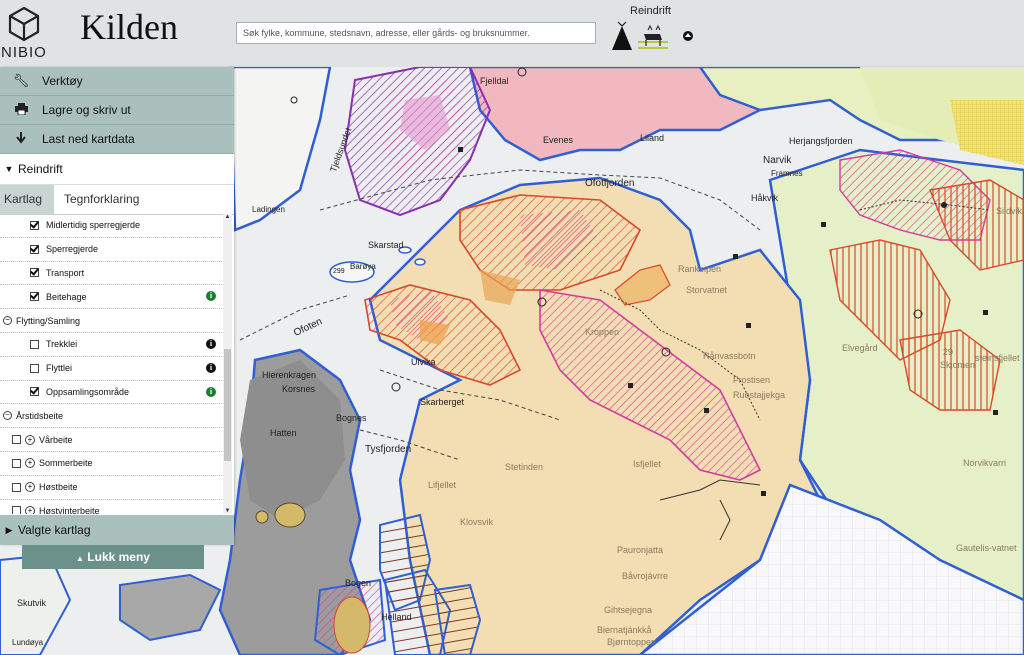  I want to click on group-label: Flytting/Samling, so click(48, 320).